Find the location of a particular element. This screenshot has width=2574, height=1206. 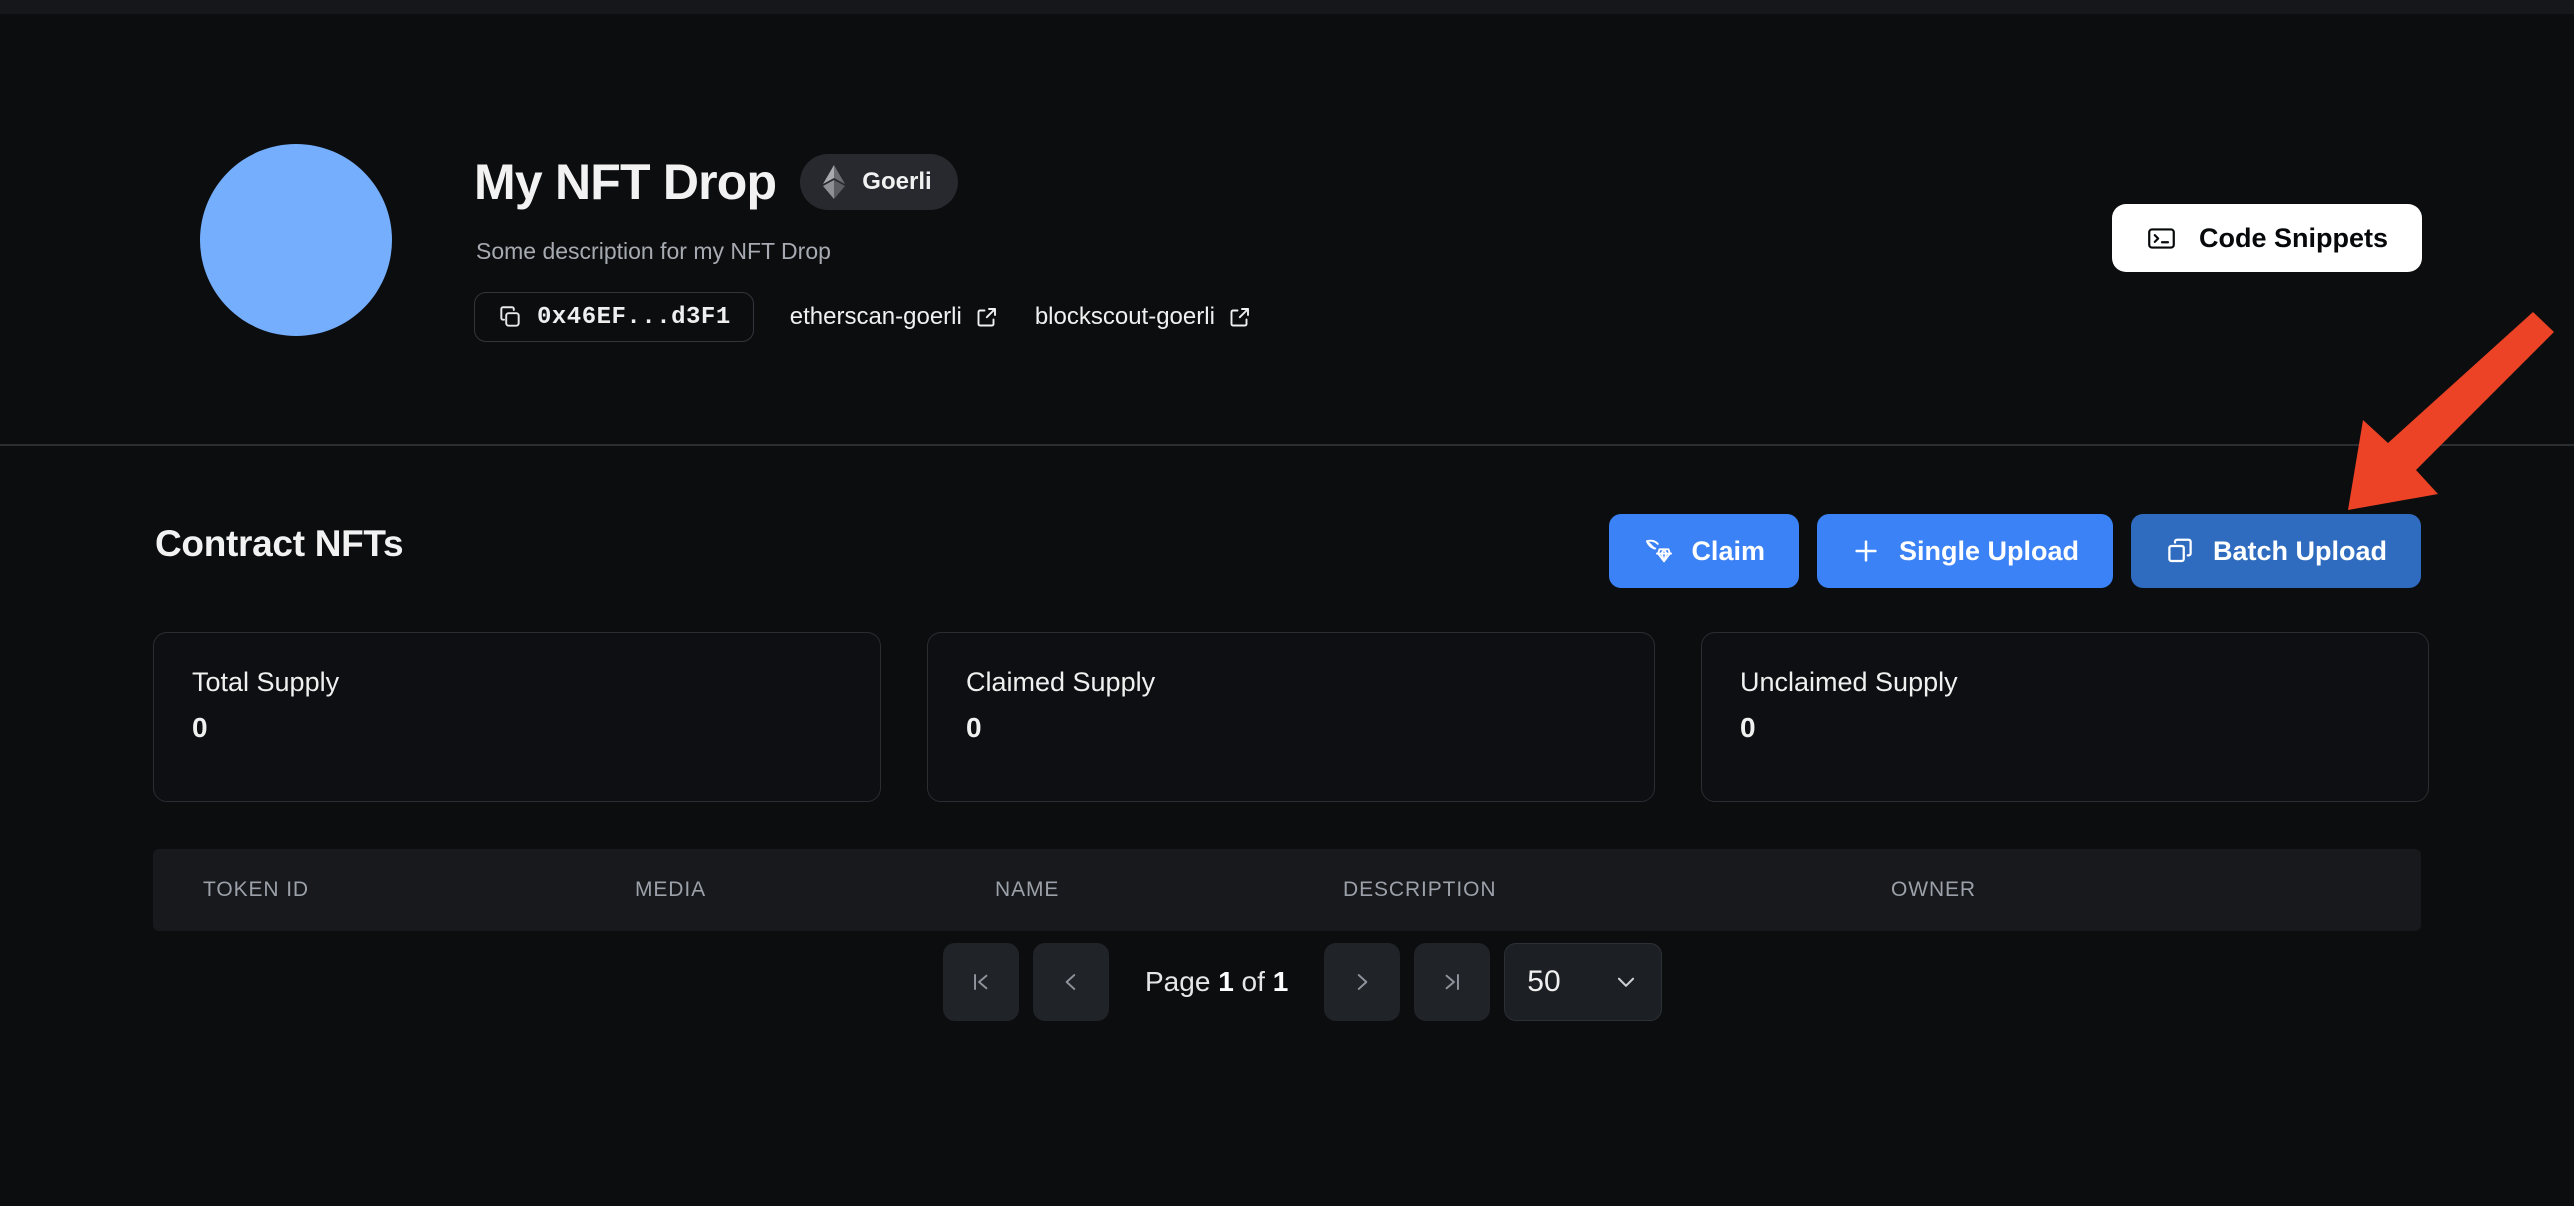

pagination: Page 1 of 1 50 is located at coordinates (1303, 982).